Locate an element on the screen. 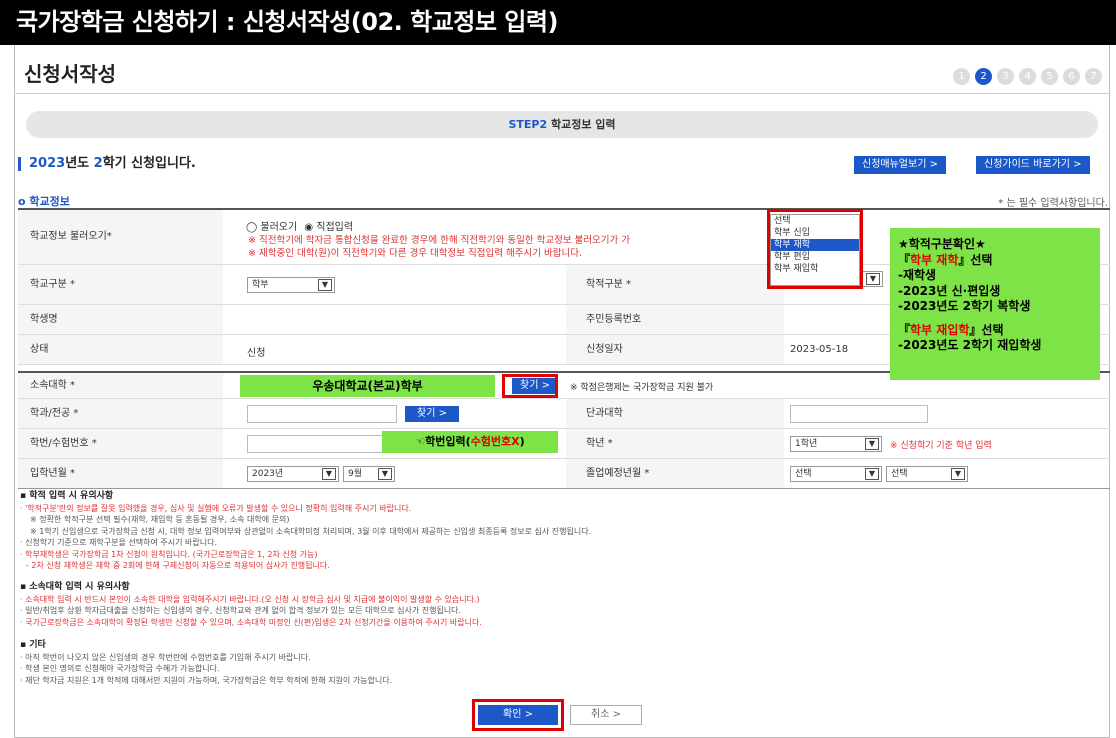  guide-spacer is located at coordinates (995, 319).